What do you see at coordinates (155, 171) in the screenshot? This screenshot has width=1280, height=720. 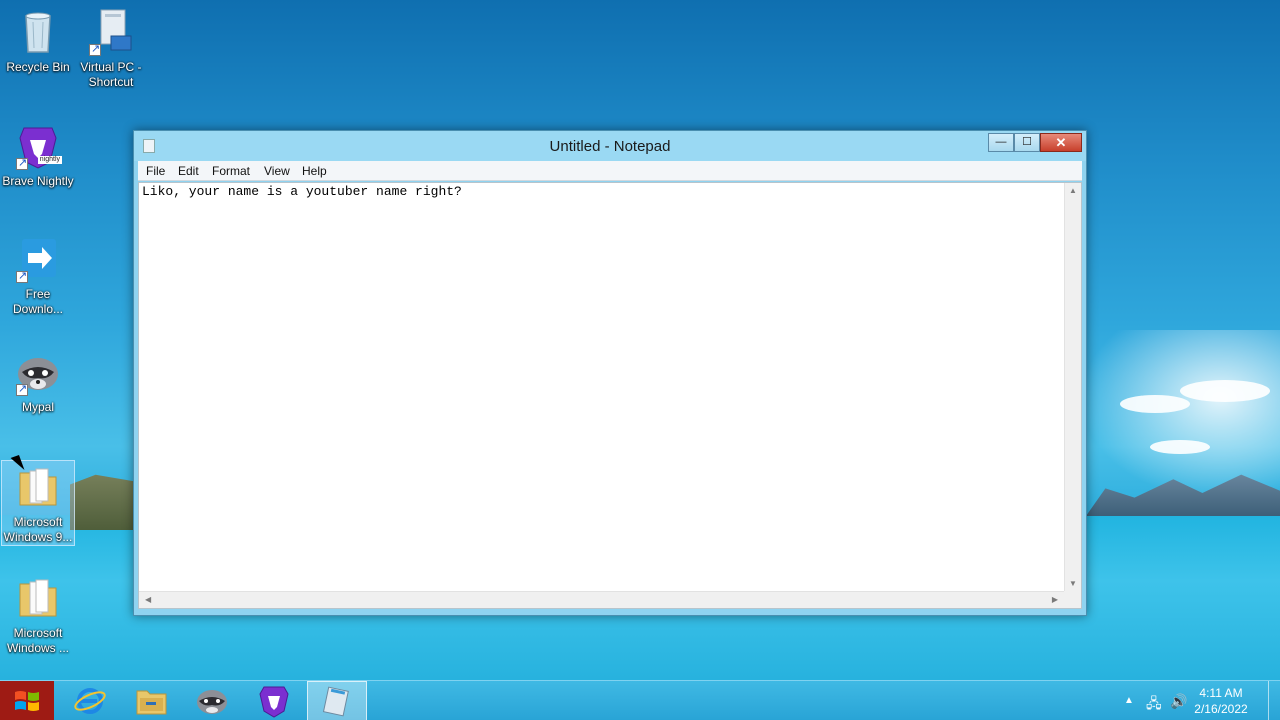 I see `menu-file: File` at bounding box center [155, 171].